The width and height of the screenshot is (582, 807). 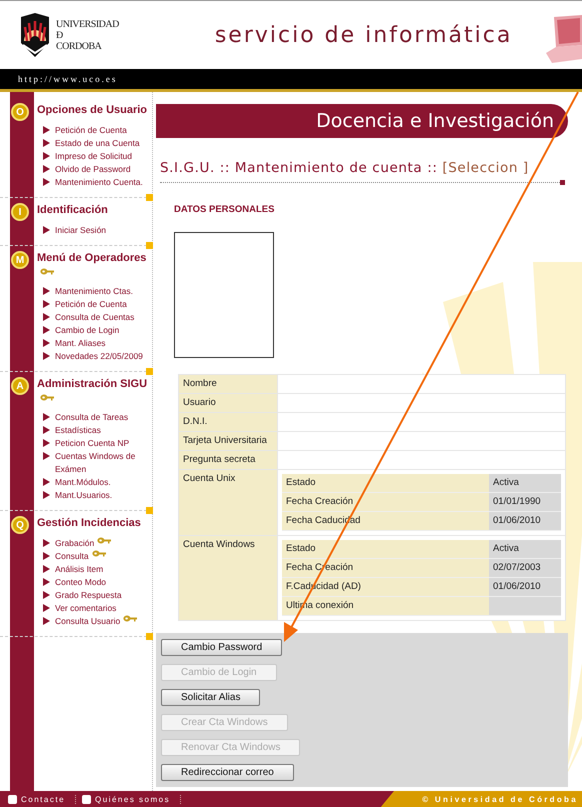 What do you see at coordinates (94, 463) in the screenshot?
I see `menu-link: Cuentas Windows de Exámen` at bounding box center [94, 463].